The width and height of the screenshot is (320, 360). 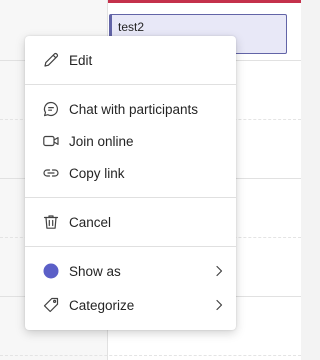 What do you see at coordinates (97, 173) in the screenshot?
I see `menu-item-label: Copy link` at bounding box center [97, 173].